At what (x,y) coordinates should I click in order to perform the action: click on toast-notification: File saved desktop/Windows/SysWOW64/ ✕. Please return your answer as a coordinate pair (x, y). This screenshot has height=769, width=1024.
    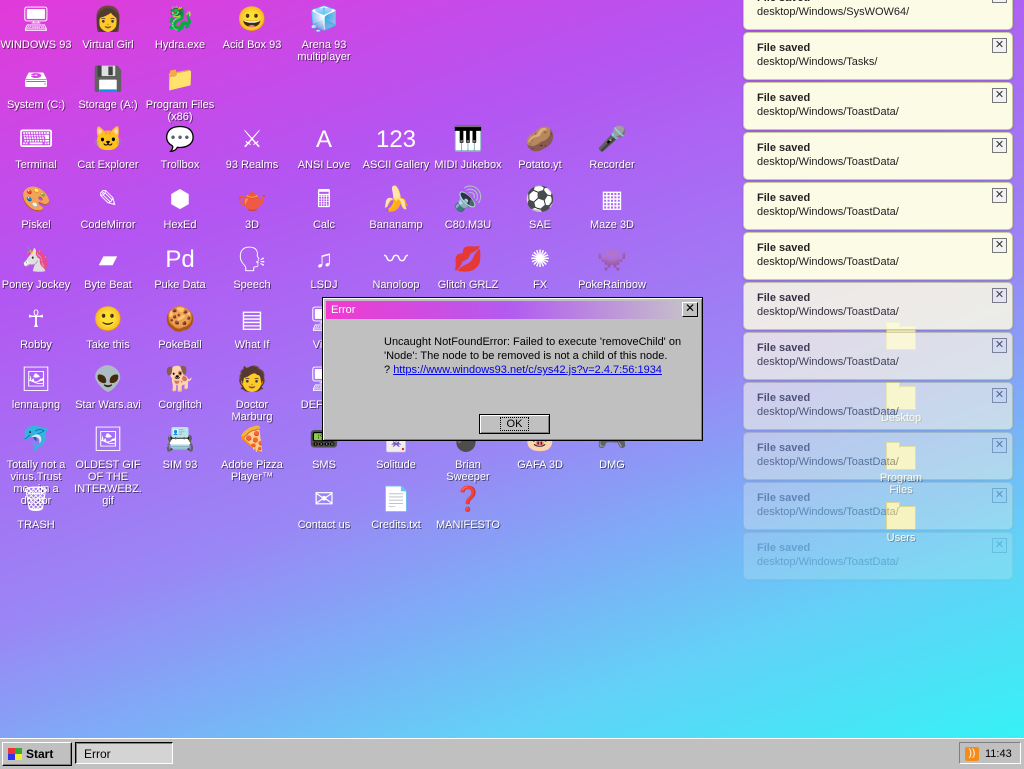
    Looking at the image, I should click on (878, 15).